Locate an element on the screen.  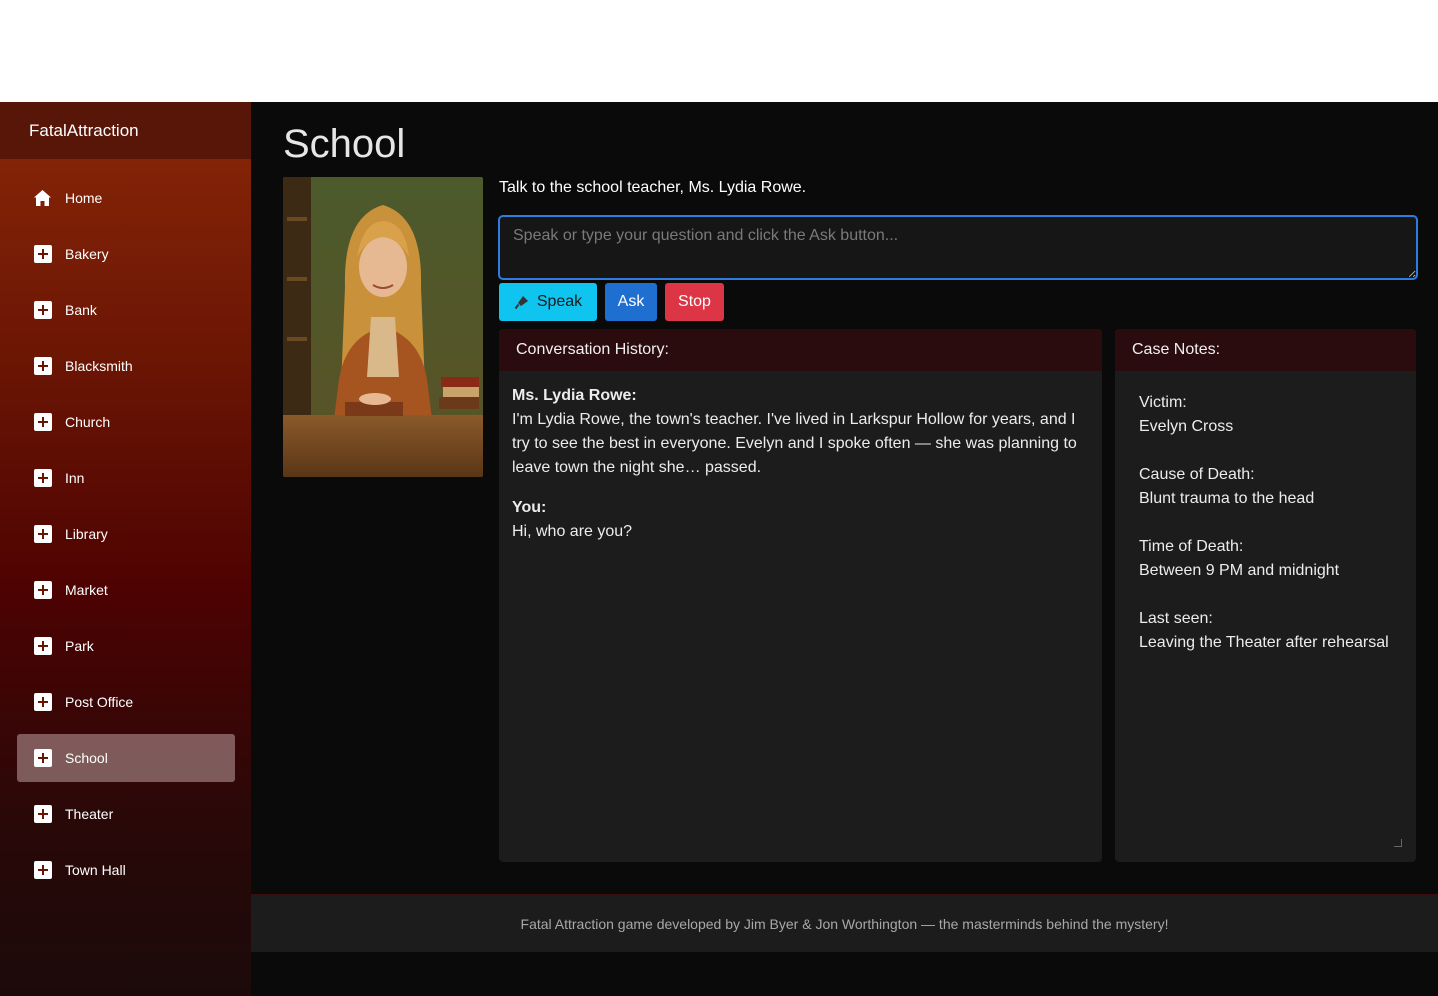
message-speaker: Ms. Lydia Rowe: is located at coordinates (574, 395).